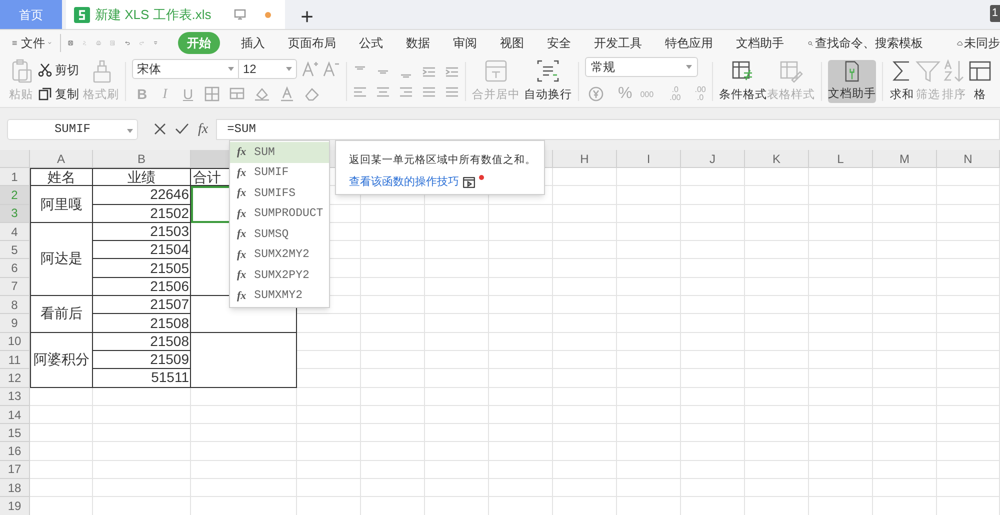  What do you see at coordinates (469, 182) in the screenshot?
I see `video-icon` at bounding box center [469, 182].